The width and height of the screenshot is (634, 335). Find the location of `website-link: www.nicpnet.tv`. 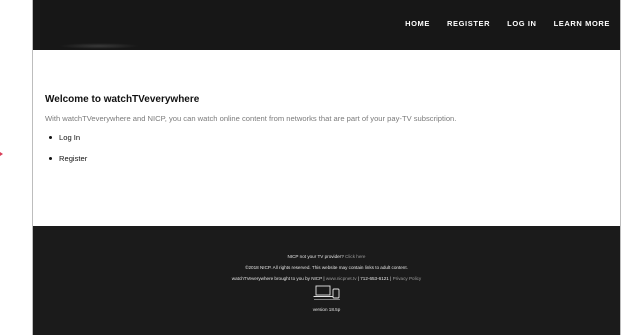

website-link: www.nicpnet.tv is located at coordinates (341, 278).